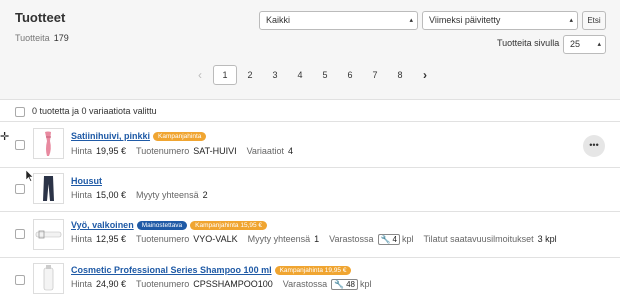  What do you see at coordinates (61, 38) in the screenshot?
I see `product-count-value: 179` at bounding box center [61, 38].